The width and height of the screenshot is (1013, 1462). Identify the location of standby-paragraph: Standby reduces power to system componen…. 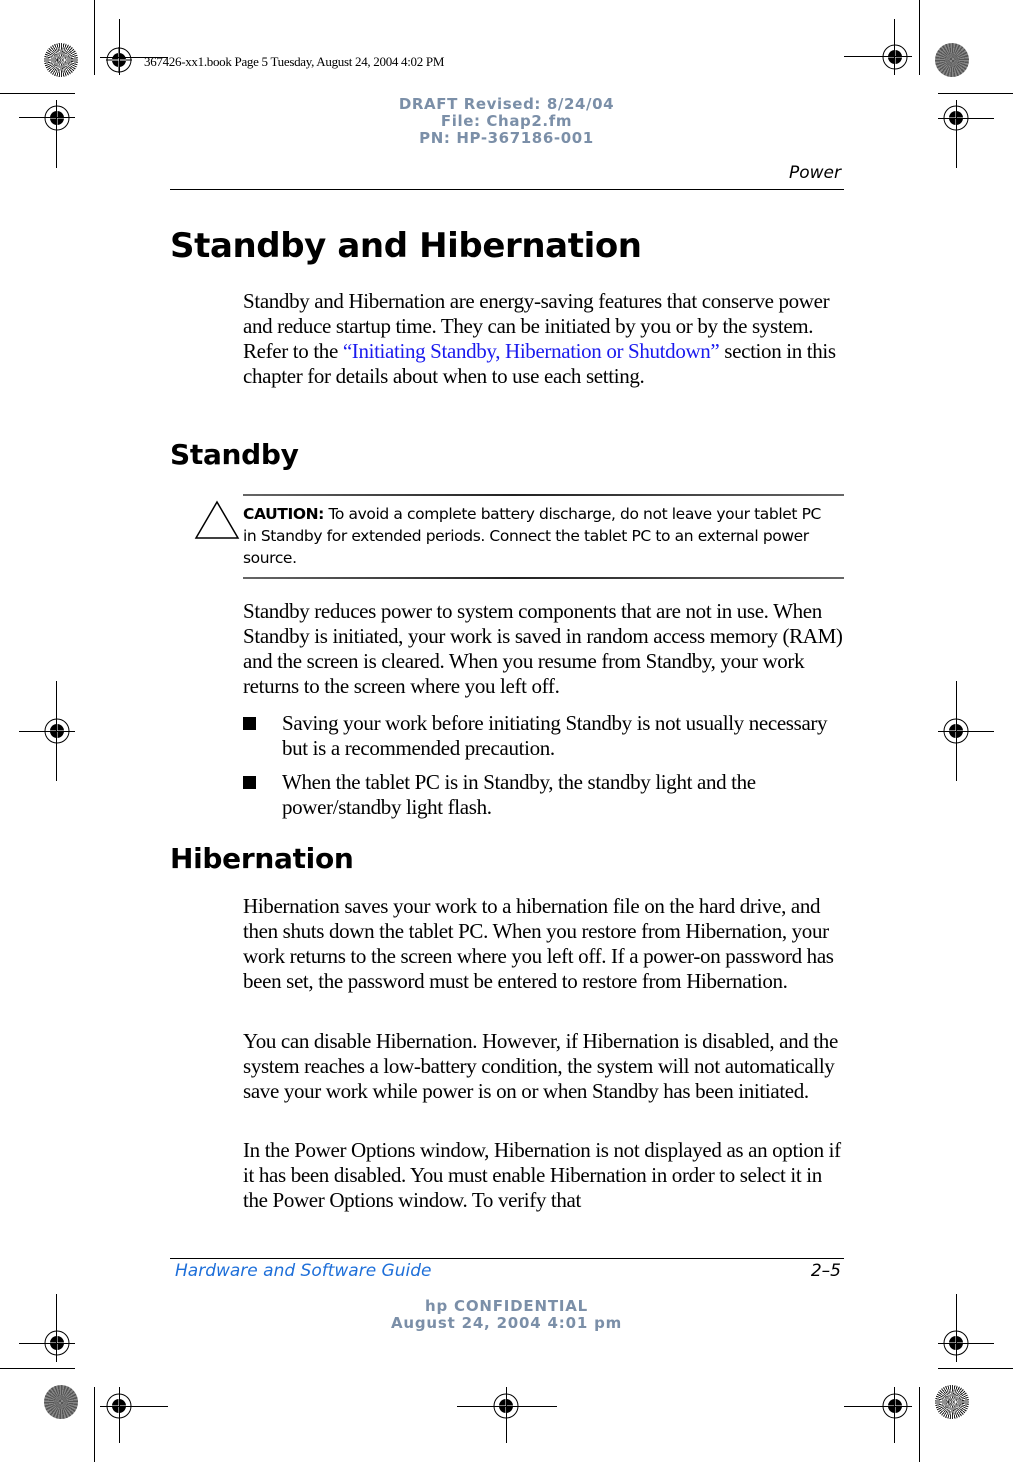
(543, 648).